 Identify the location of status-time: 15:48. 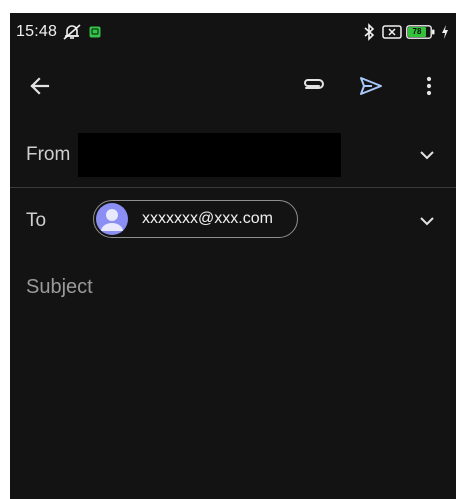
(37, 31).